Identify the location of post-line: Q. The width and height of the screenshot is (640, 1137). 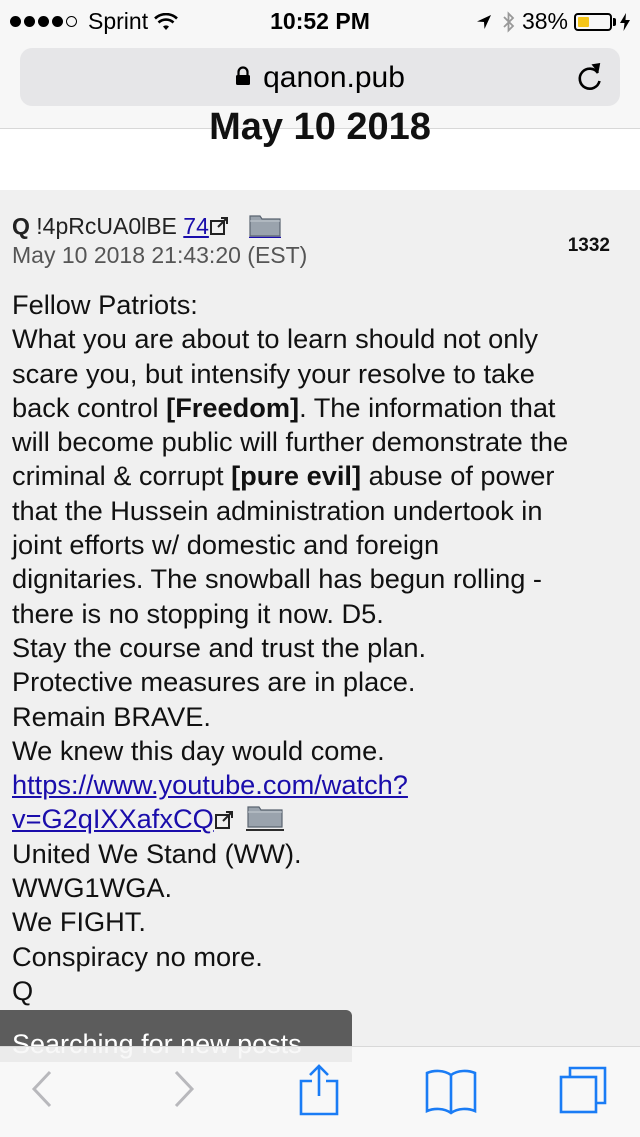
(23, 990).